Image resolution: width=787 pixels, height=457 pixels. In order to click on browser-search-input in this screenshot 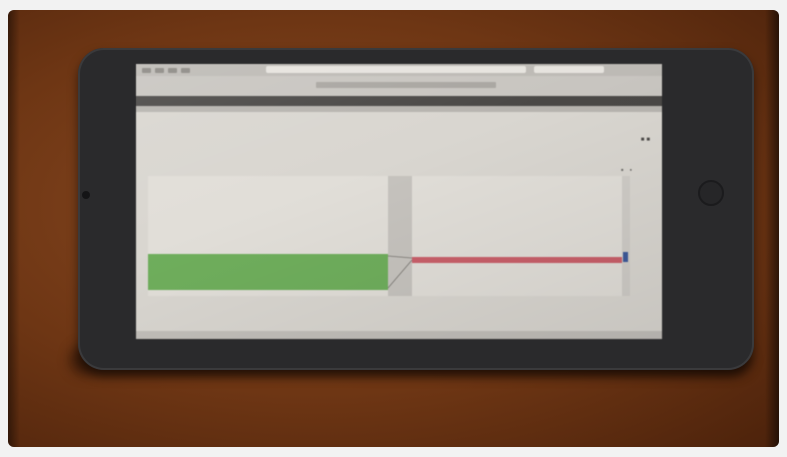, I will do `click(569, 69)`.